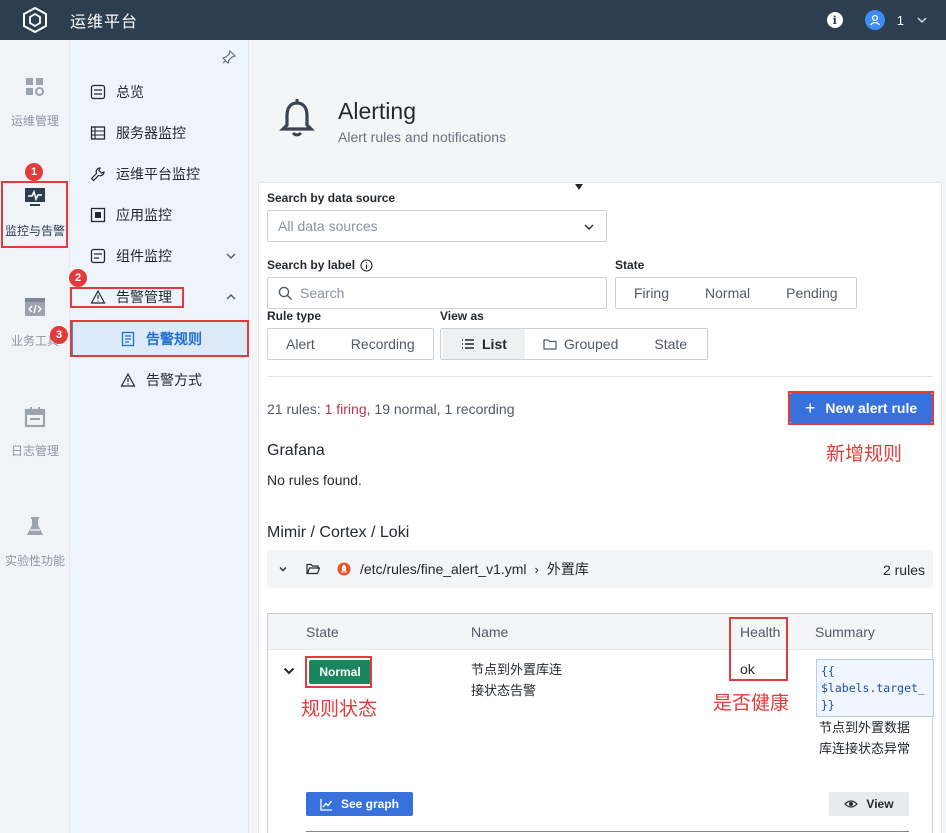 The image size is (946, 833). I want to click on state-option-normal: Normal, so click(727, 293).